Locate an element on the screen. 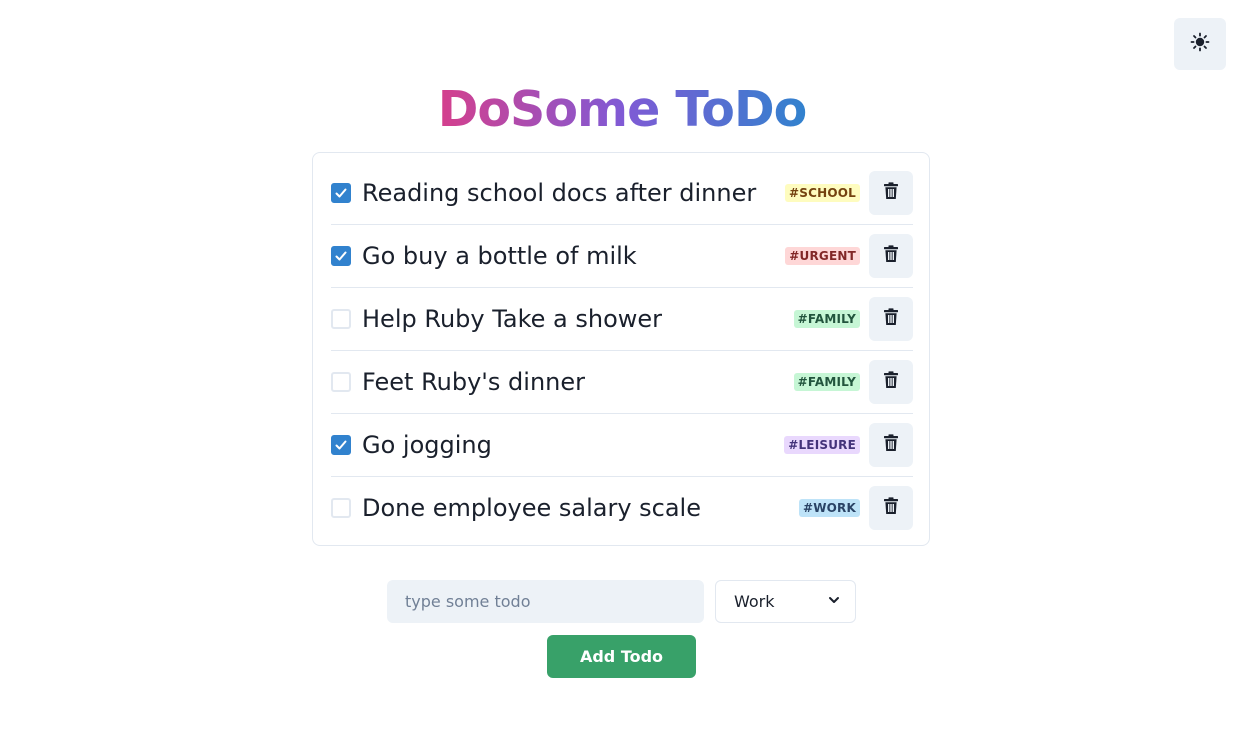 The width and height of the screenshot is (1244, 737). todo-text: Help Ruby Take a shower is located at coordinates (512, 319).